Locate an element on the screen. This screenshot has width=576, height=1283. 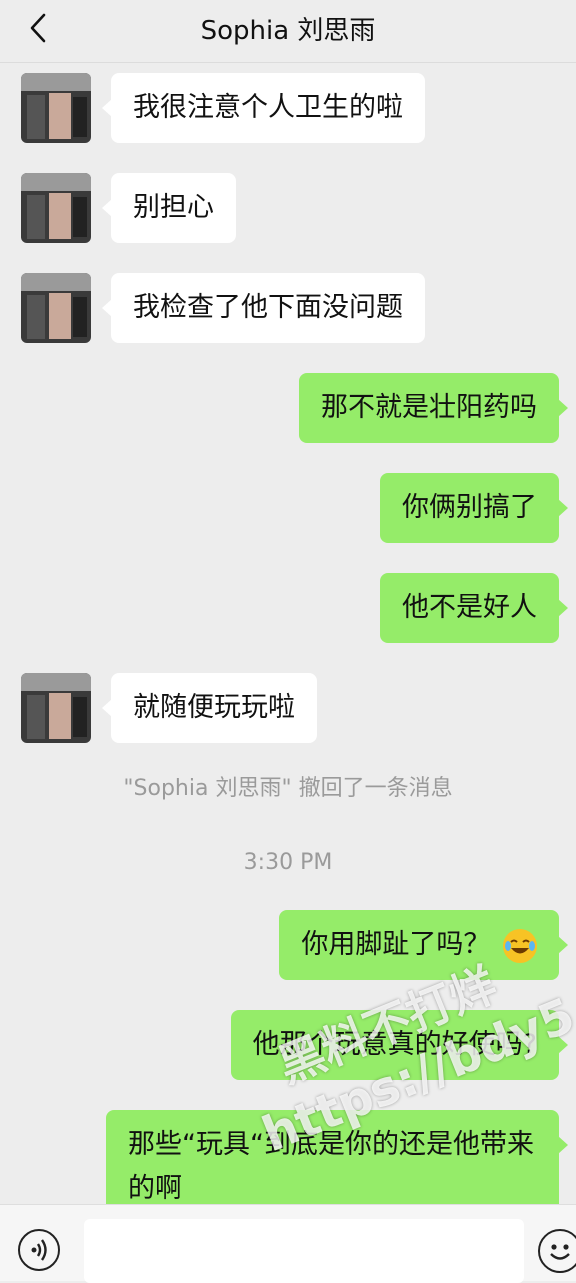
voice-icon is located at coordinates (39, 1250).